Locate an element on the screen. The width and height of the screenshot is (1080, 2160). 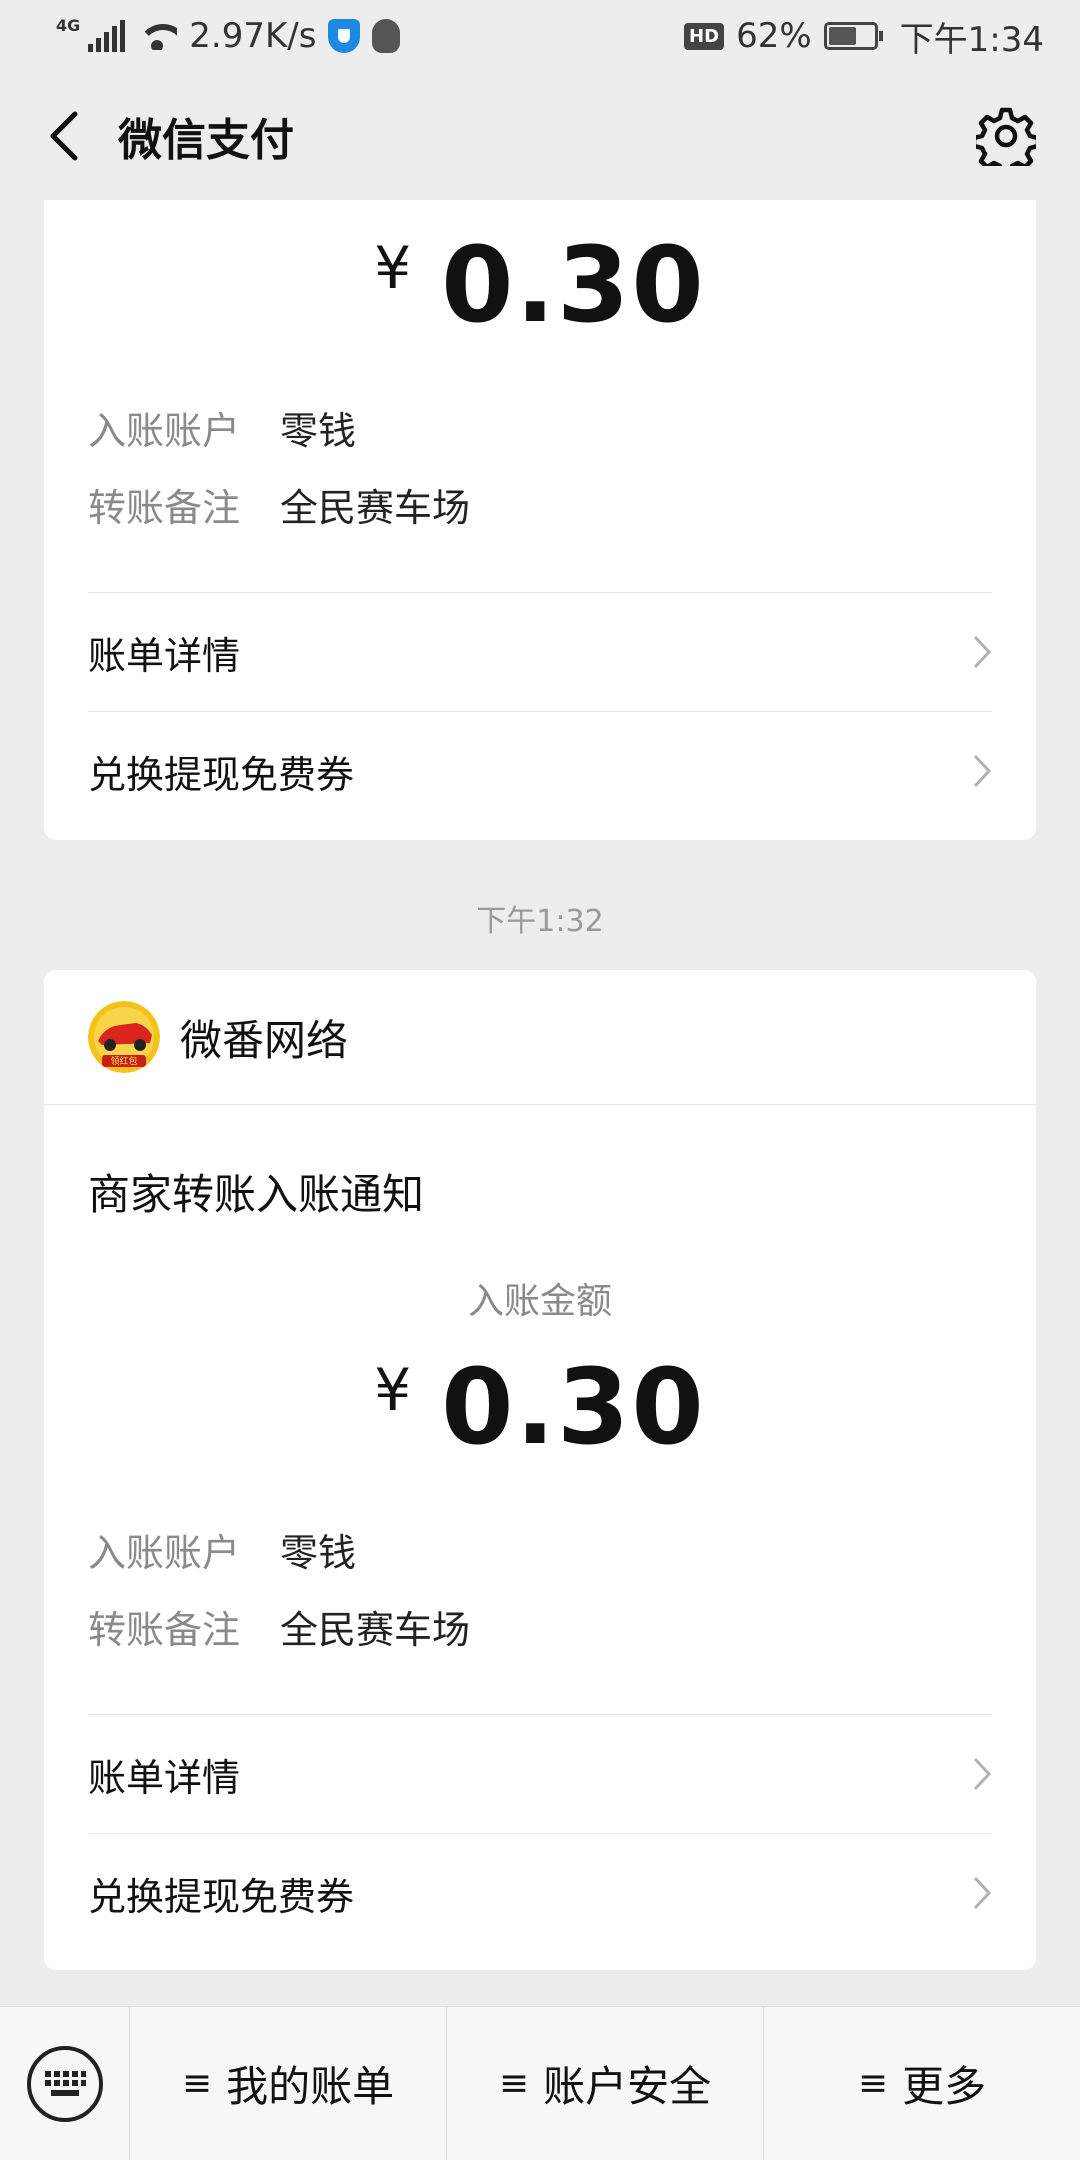
menu-my-bills-label: 我的账单 is located at coordinates (310, 2086).